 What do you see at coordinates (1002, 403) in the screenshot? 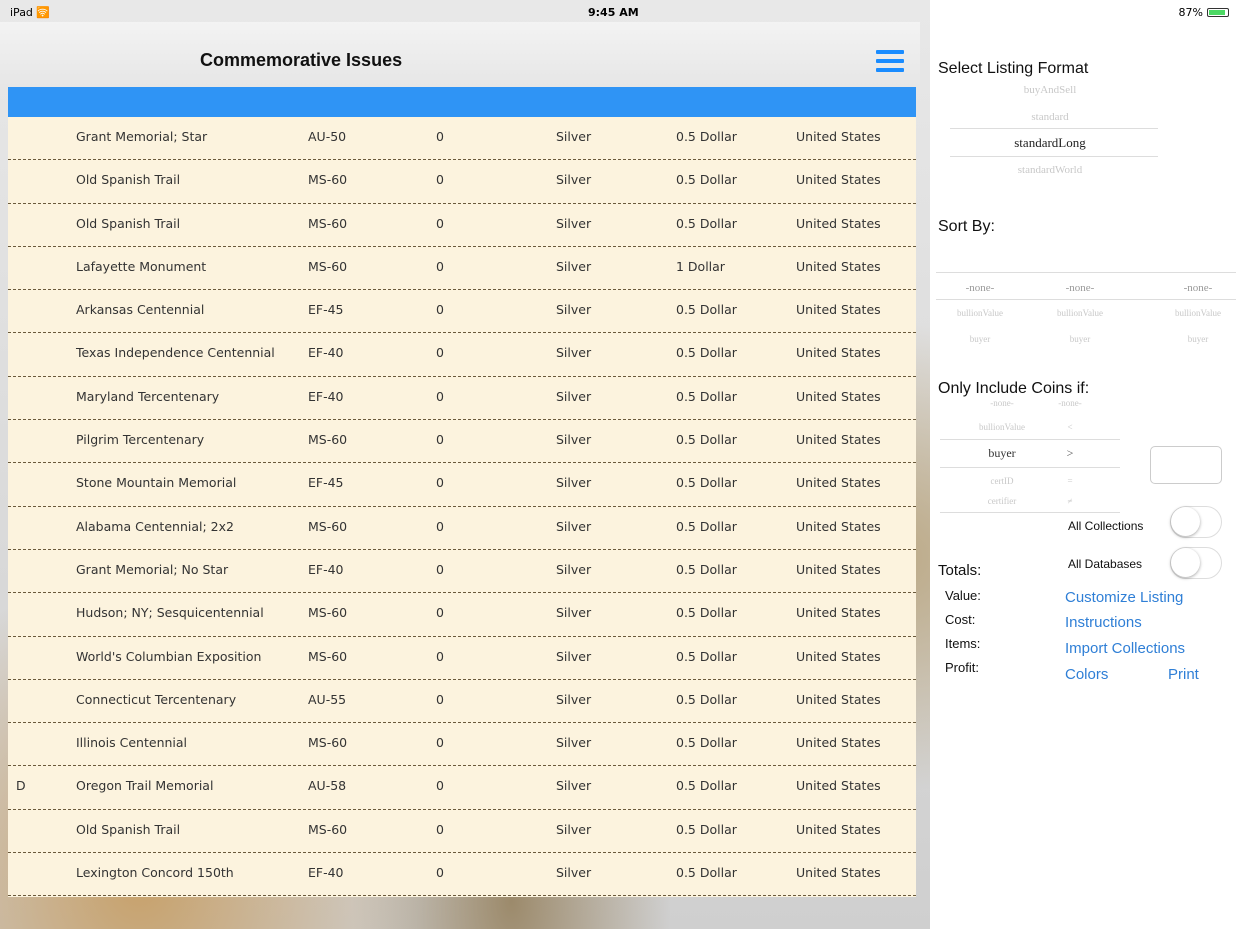
I see `filter-field-option: -none-` at bounding box center [1002, 403].